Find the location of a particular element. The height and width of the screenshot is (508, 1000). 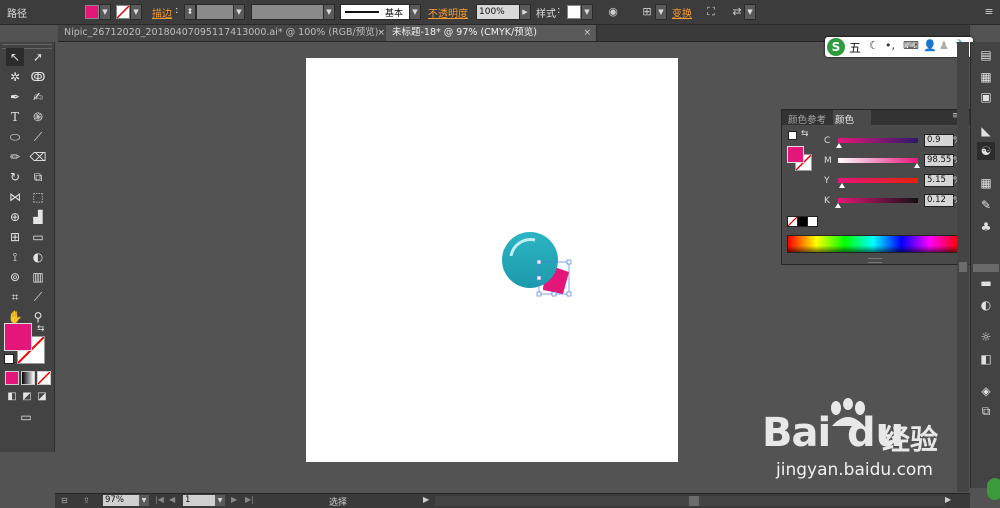

color-spectrum is located at coordinates (873, 244).